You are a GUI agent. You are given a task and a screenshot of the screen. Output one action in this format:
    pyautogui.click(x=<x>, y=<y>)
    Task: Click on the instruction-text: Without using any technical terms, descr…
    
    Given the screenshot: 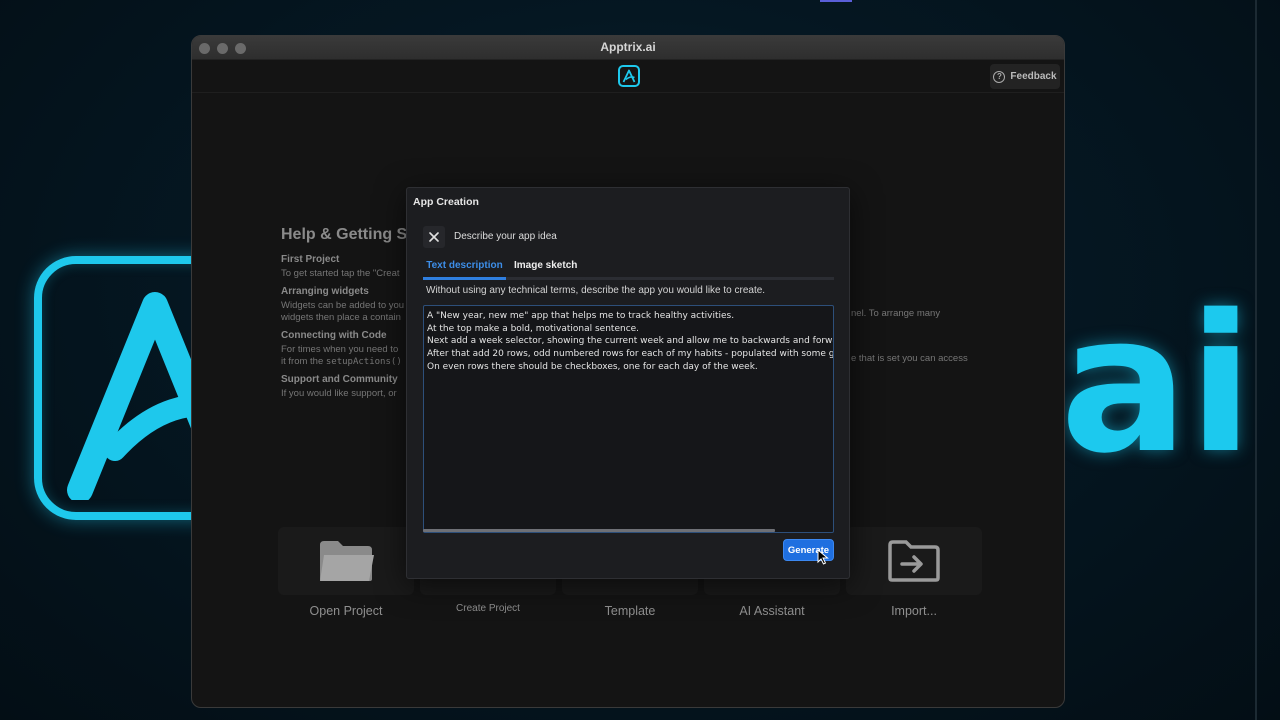 What is the action you would take?
    pyautogui.click(x=596, y=290)
    